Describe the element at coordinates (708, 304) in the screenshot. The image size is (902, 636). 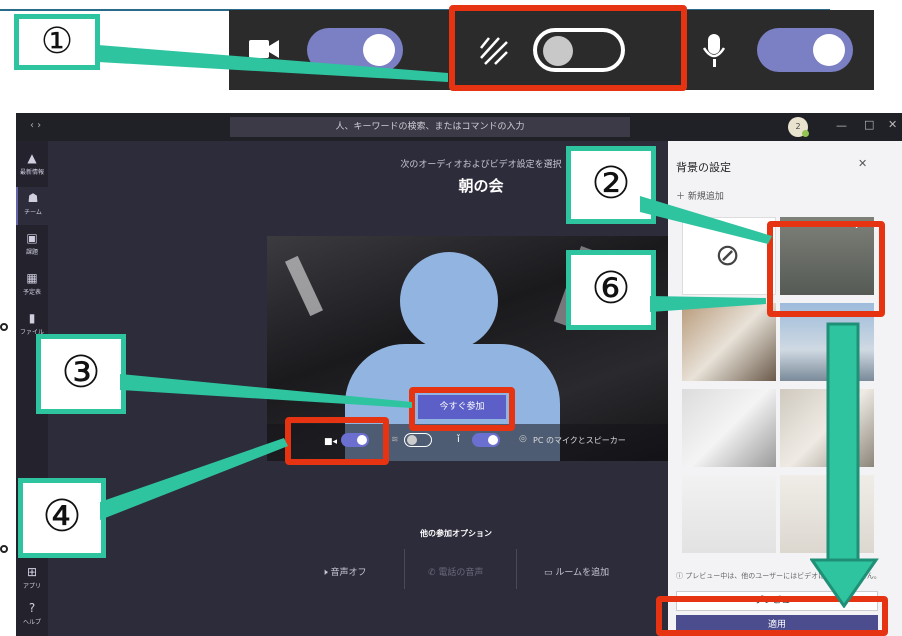
I see `callout-6-pointer` at that location.